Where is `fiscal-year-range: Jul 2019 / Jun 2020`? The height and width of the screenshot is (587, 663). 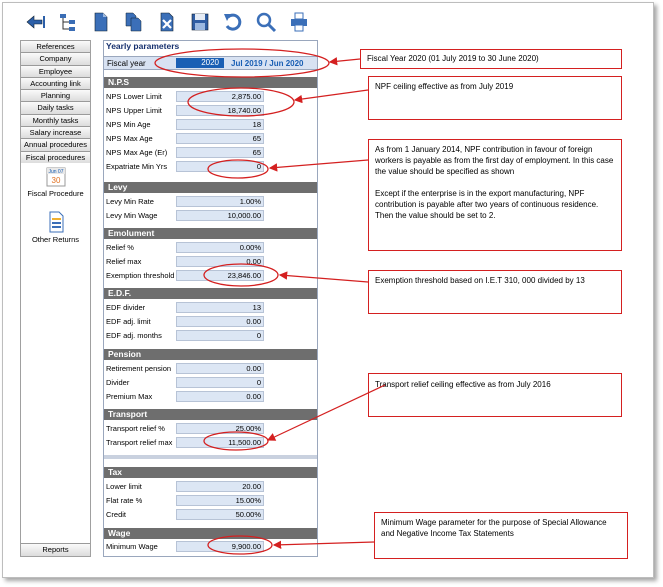 fiscal-year-range: Jul 2019 / Jun 2020 is located at coordinates (267, 63).